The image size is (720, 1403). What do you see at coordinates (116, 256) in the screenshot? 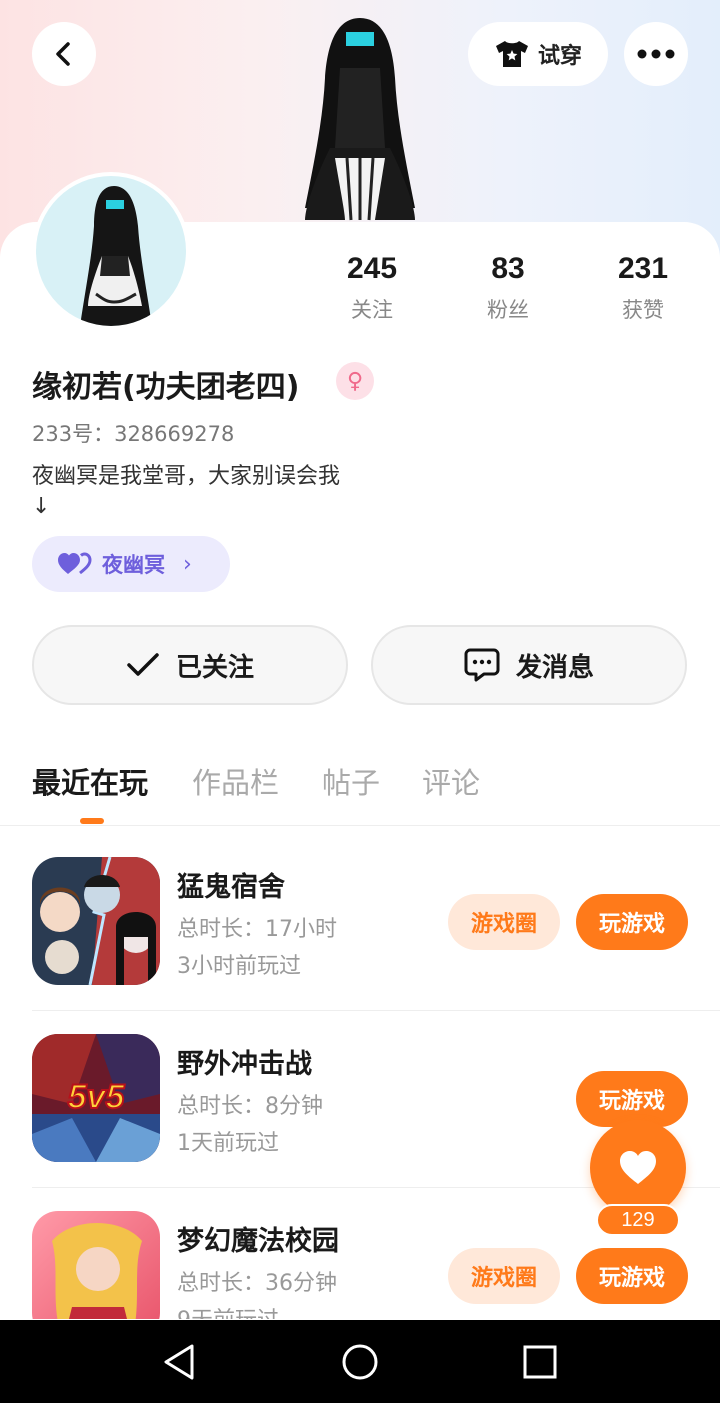
I see `avatar-figure` at bounding box center [116, 256].